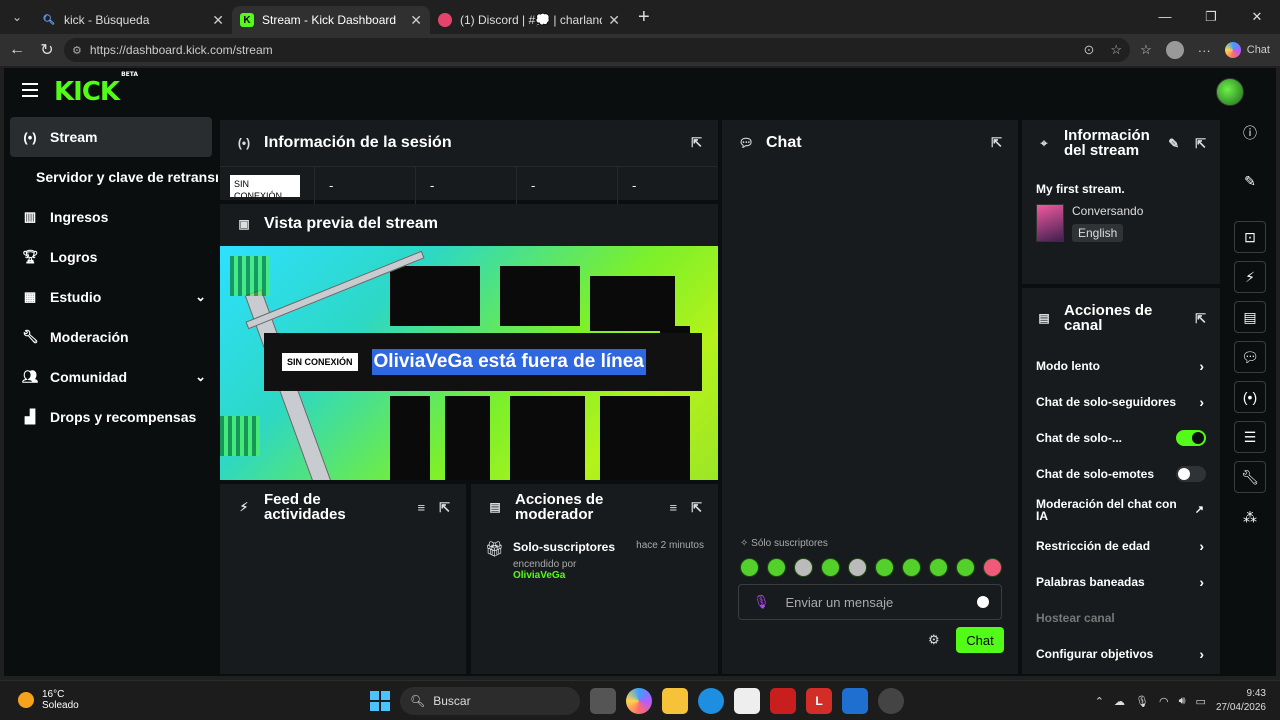  I want to click on action-slow-mode: Modo lento ›, so click(1121, 366).